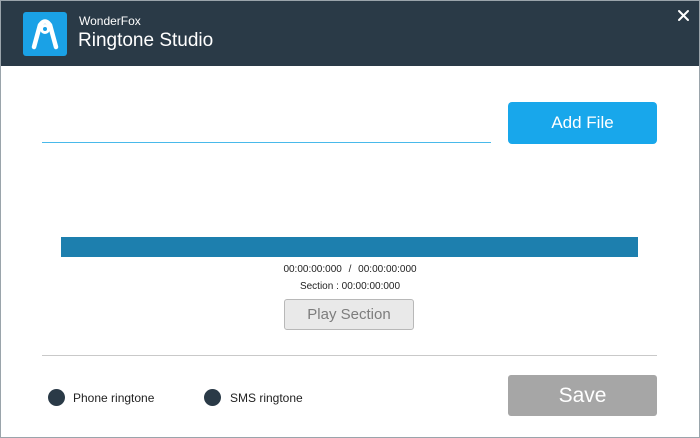 This screenshot has height=438, width=700. I want to click on phone-ringtone-label: Phone ringtone, so click(113, 398).